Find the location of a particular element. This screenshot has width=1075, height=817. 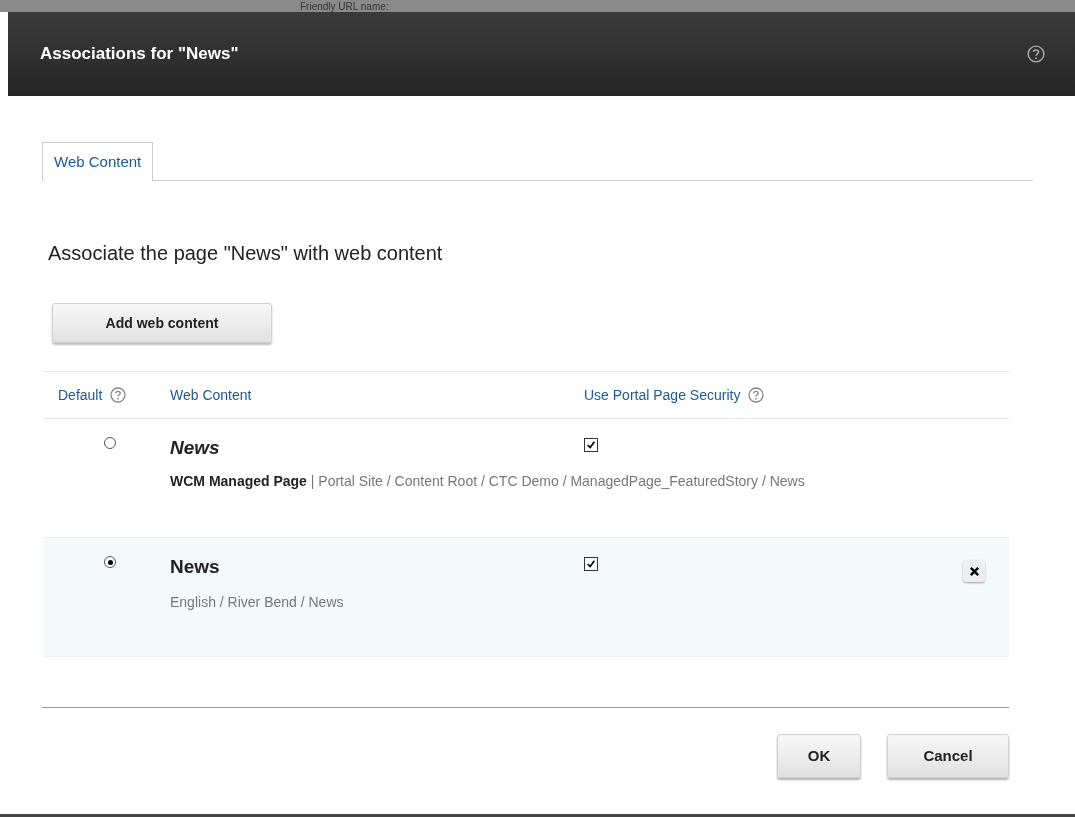

column-header: Default is located at coordinates (80, 395).